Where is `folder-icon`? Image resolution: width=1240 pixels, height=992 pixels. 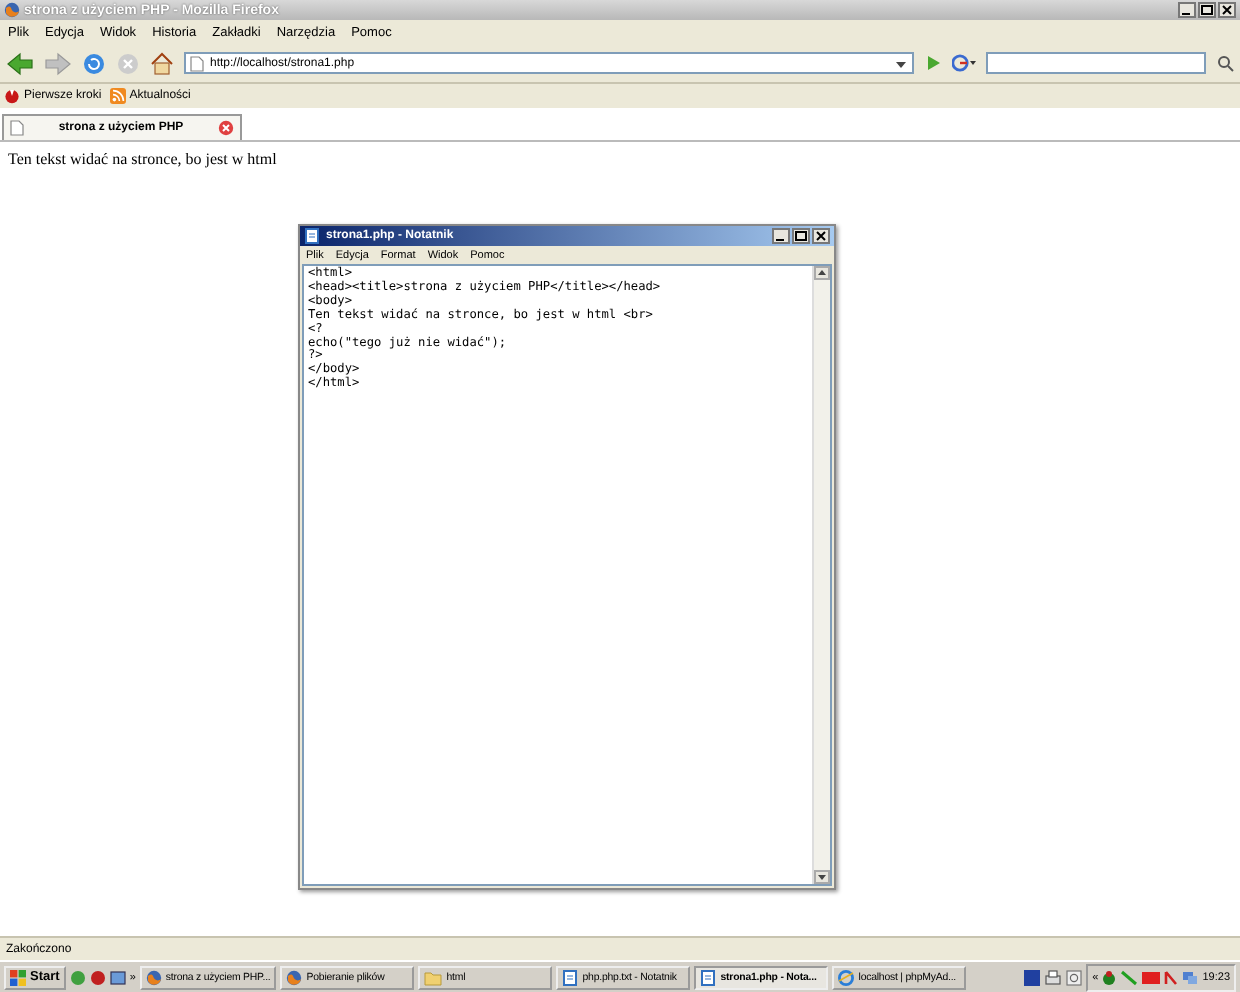 folder-icon is located at coordinates (433, 977).